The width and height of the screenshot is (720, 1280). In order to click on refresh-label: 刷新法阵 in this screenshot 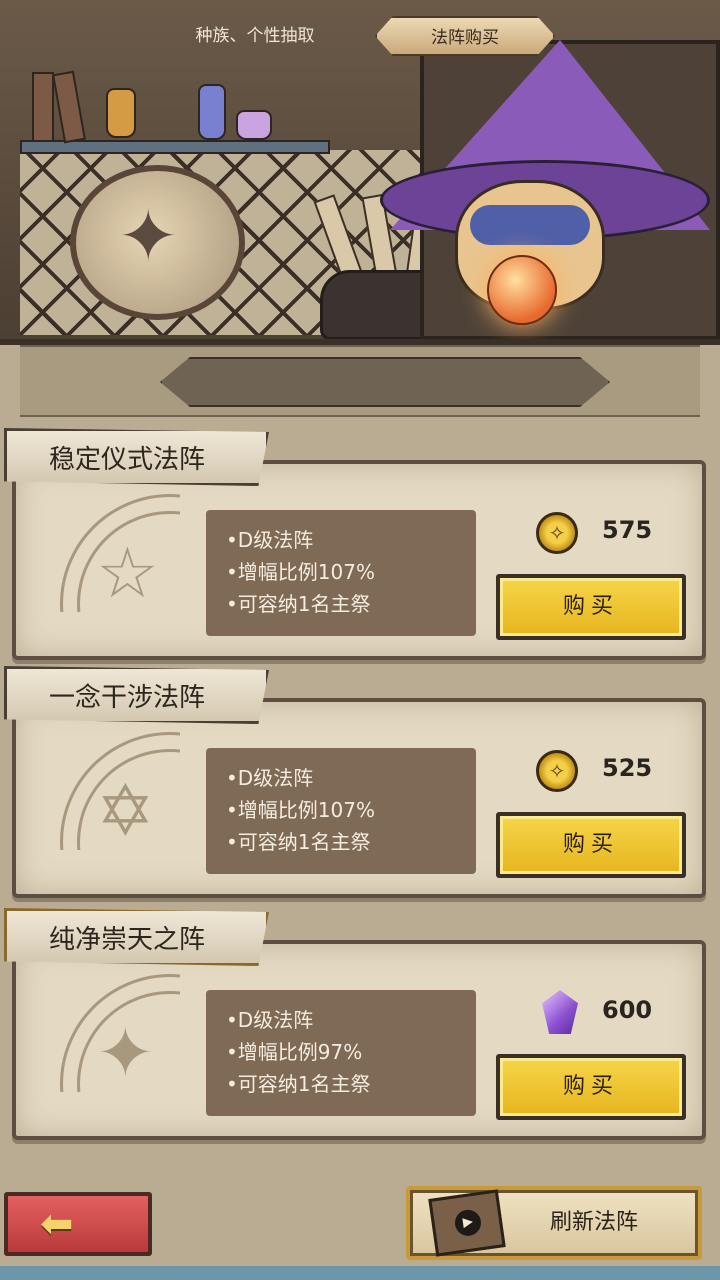, I will do `click(594, 1222)`.